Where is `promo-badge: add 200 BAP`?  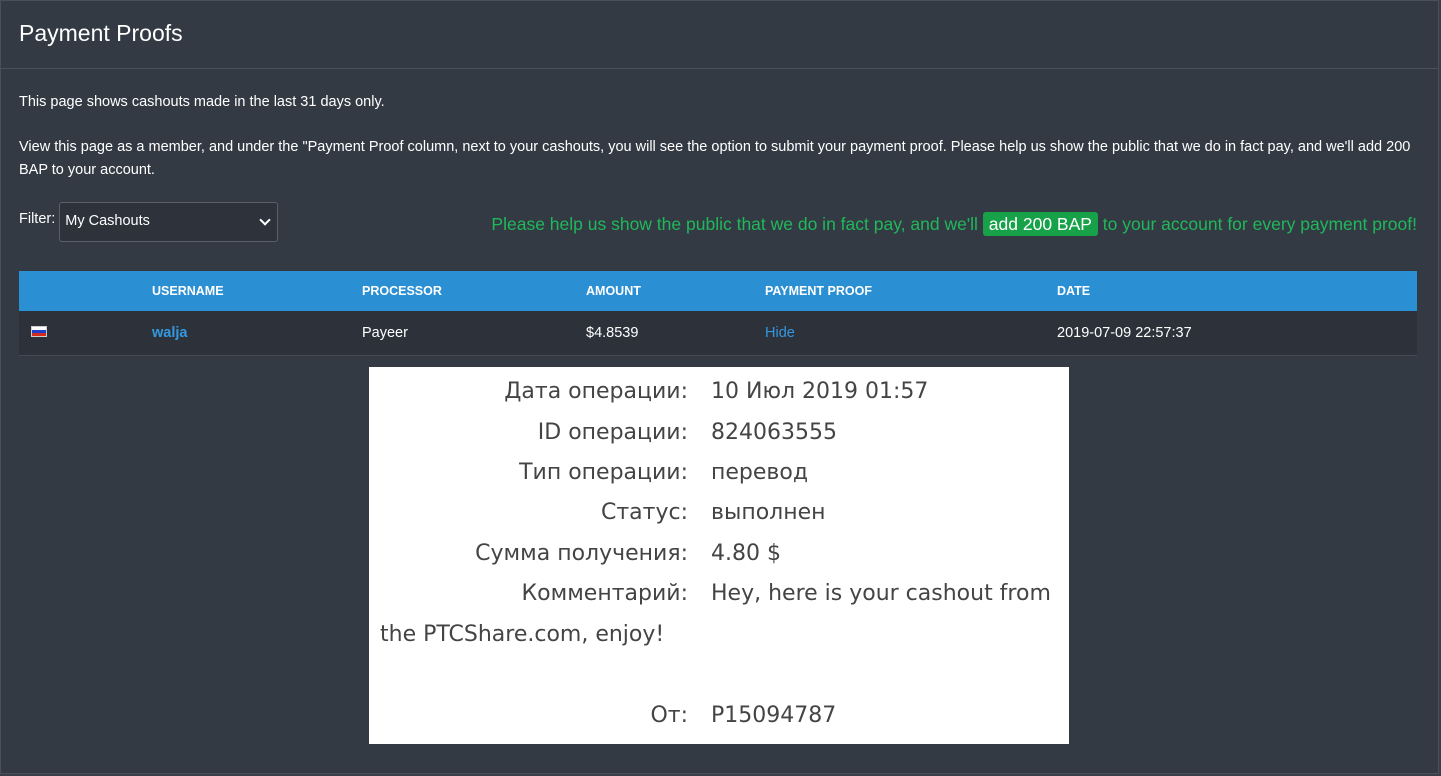
promo-badge: add 200 BAP is located at coordinates (1040, 224).